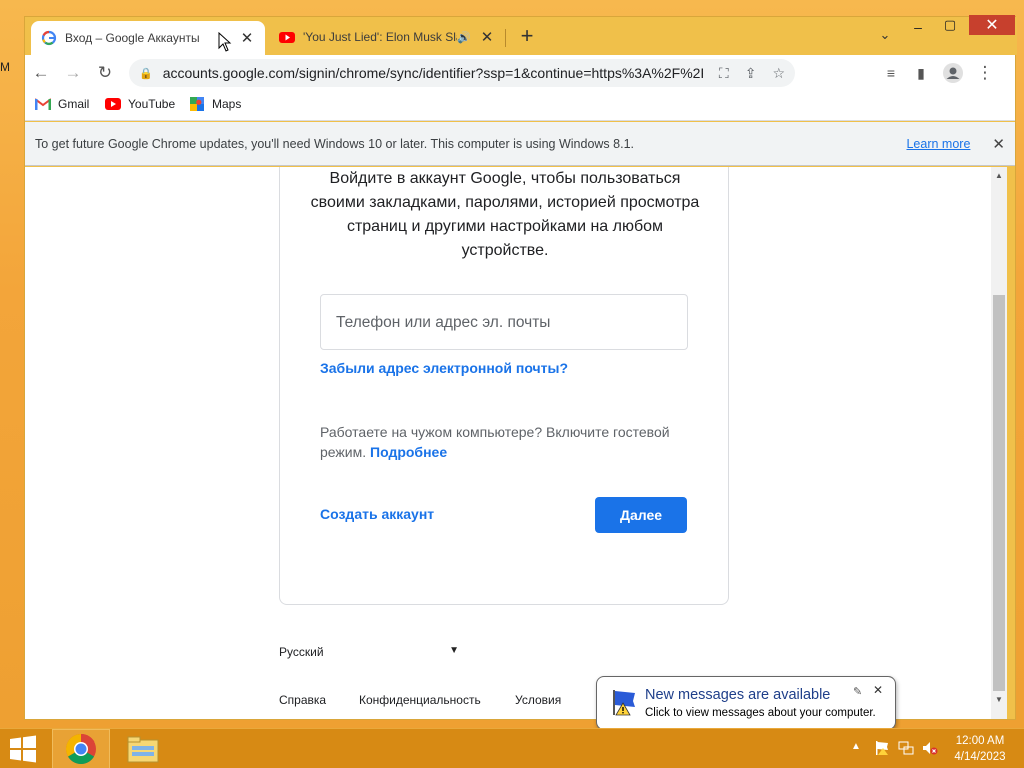  I want to click on google-icon, so click(49, 38).